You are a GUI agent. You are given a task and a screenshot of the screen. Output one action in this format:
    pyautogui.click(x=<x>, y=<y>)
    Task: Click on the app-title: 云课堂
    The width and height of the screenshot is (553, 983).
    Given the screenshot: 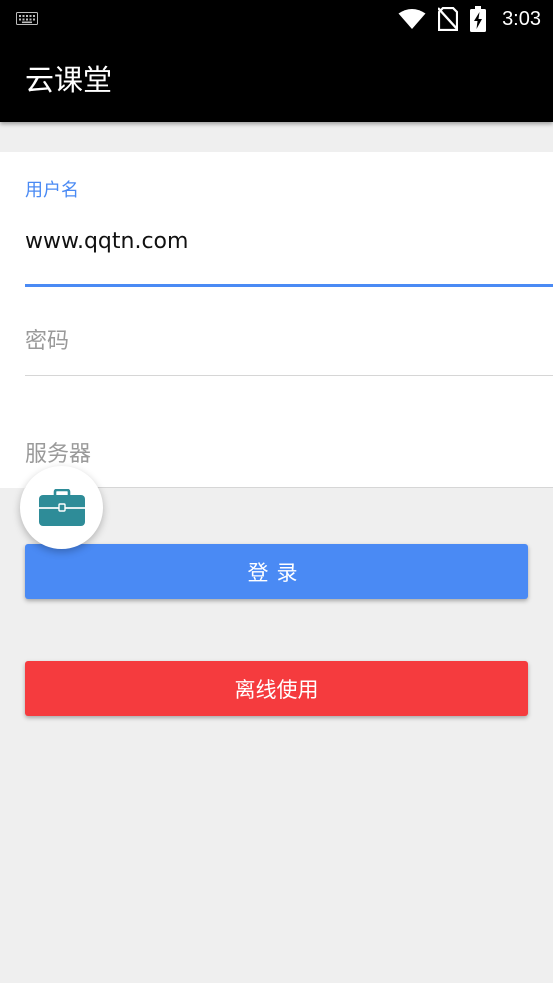 What is the action you would take?
    pyautogui.click(x=69, y=80)
    